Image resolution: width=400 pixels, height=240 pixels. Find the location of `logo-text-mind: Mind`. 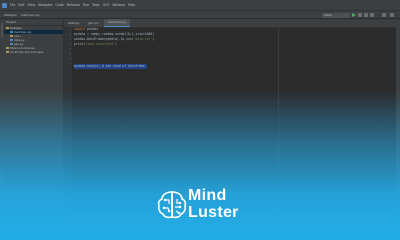

logo-text-mind: Mind is located at coordinates (207, 195).